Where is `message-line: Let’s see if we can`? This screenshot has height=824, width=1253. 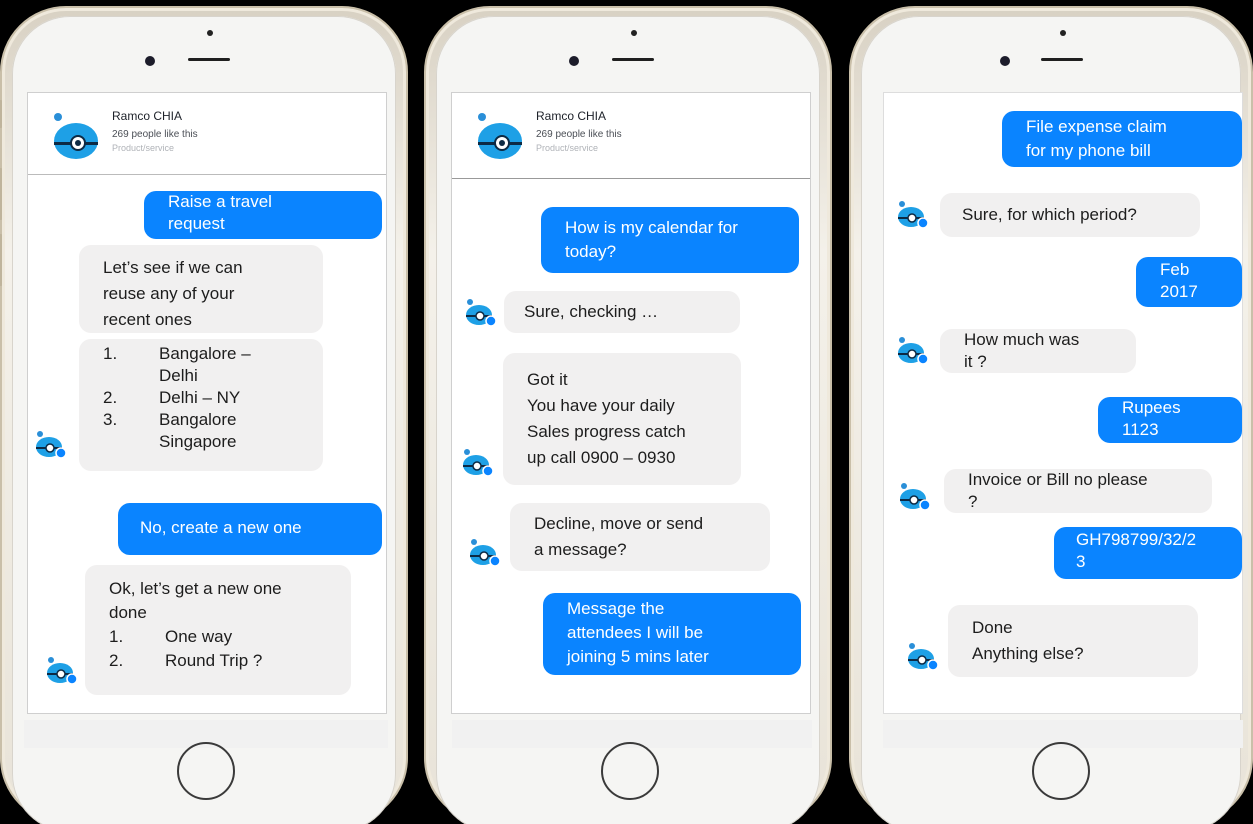
message-line: Let’s see if we can is located at coordinates (173, 267).